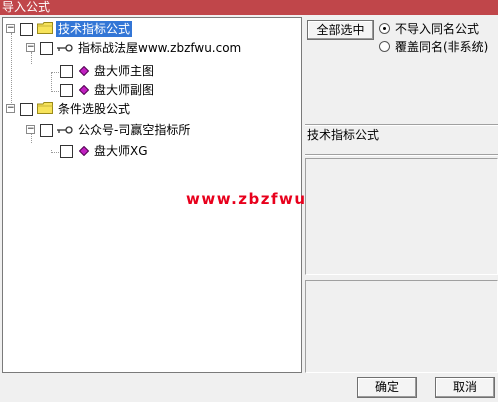  I want to click on tree-node-label: 指标战法屋www.zbzfwu.com, so click(160, 48).